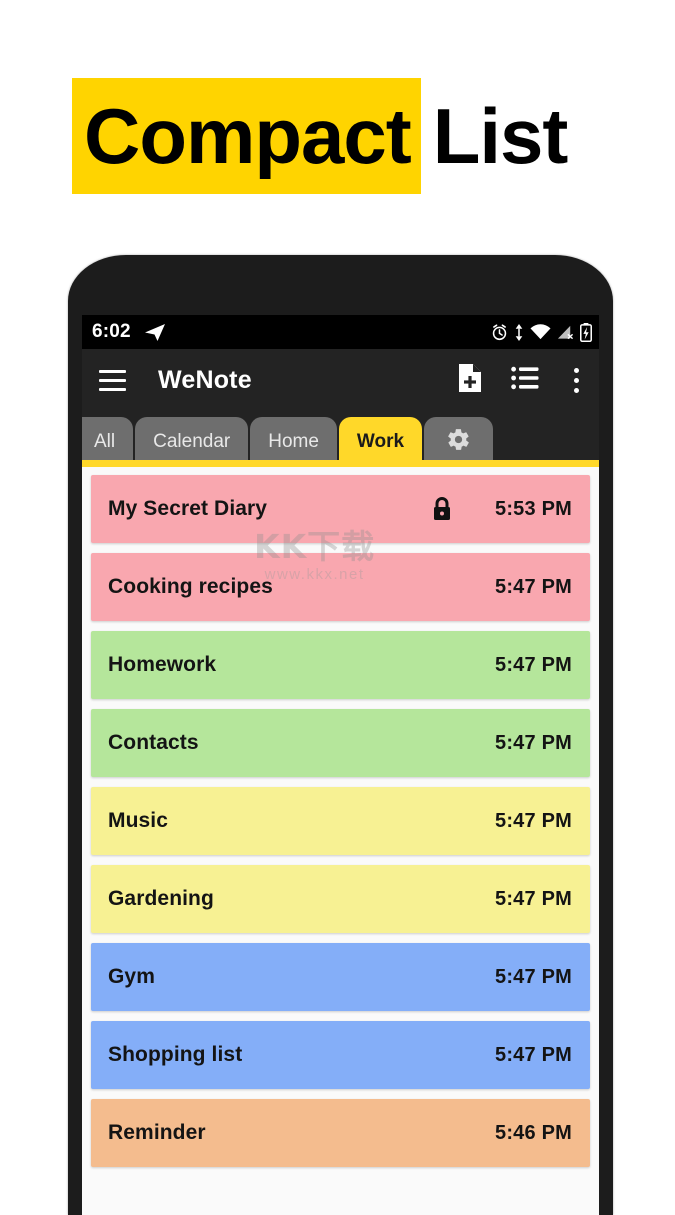 This screenshot has width=675, height=1215. What do you see at coordinates (340, 821) in the screenshot?
I see `note-row: Music 5:47 PM` at bounding box center [340, 821].